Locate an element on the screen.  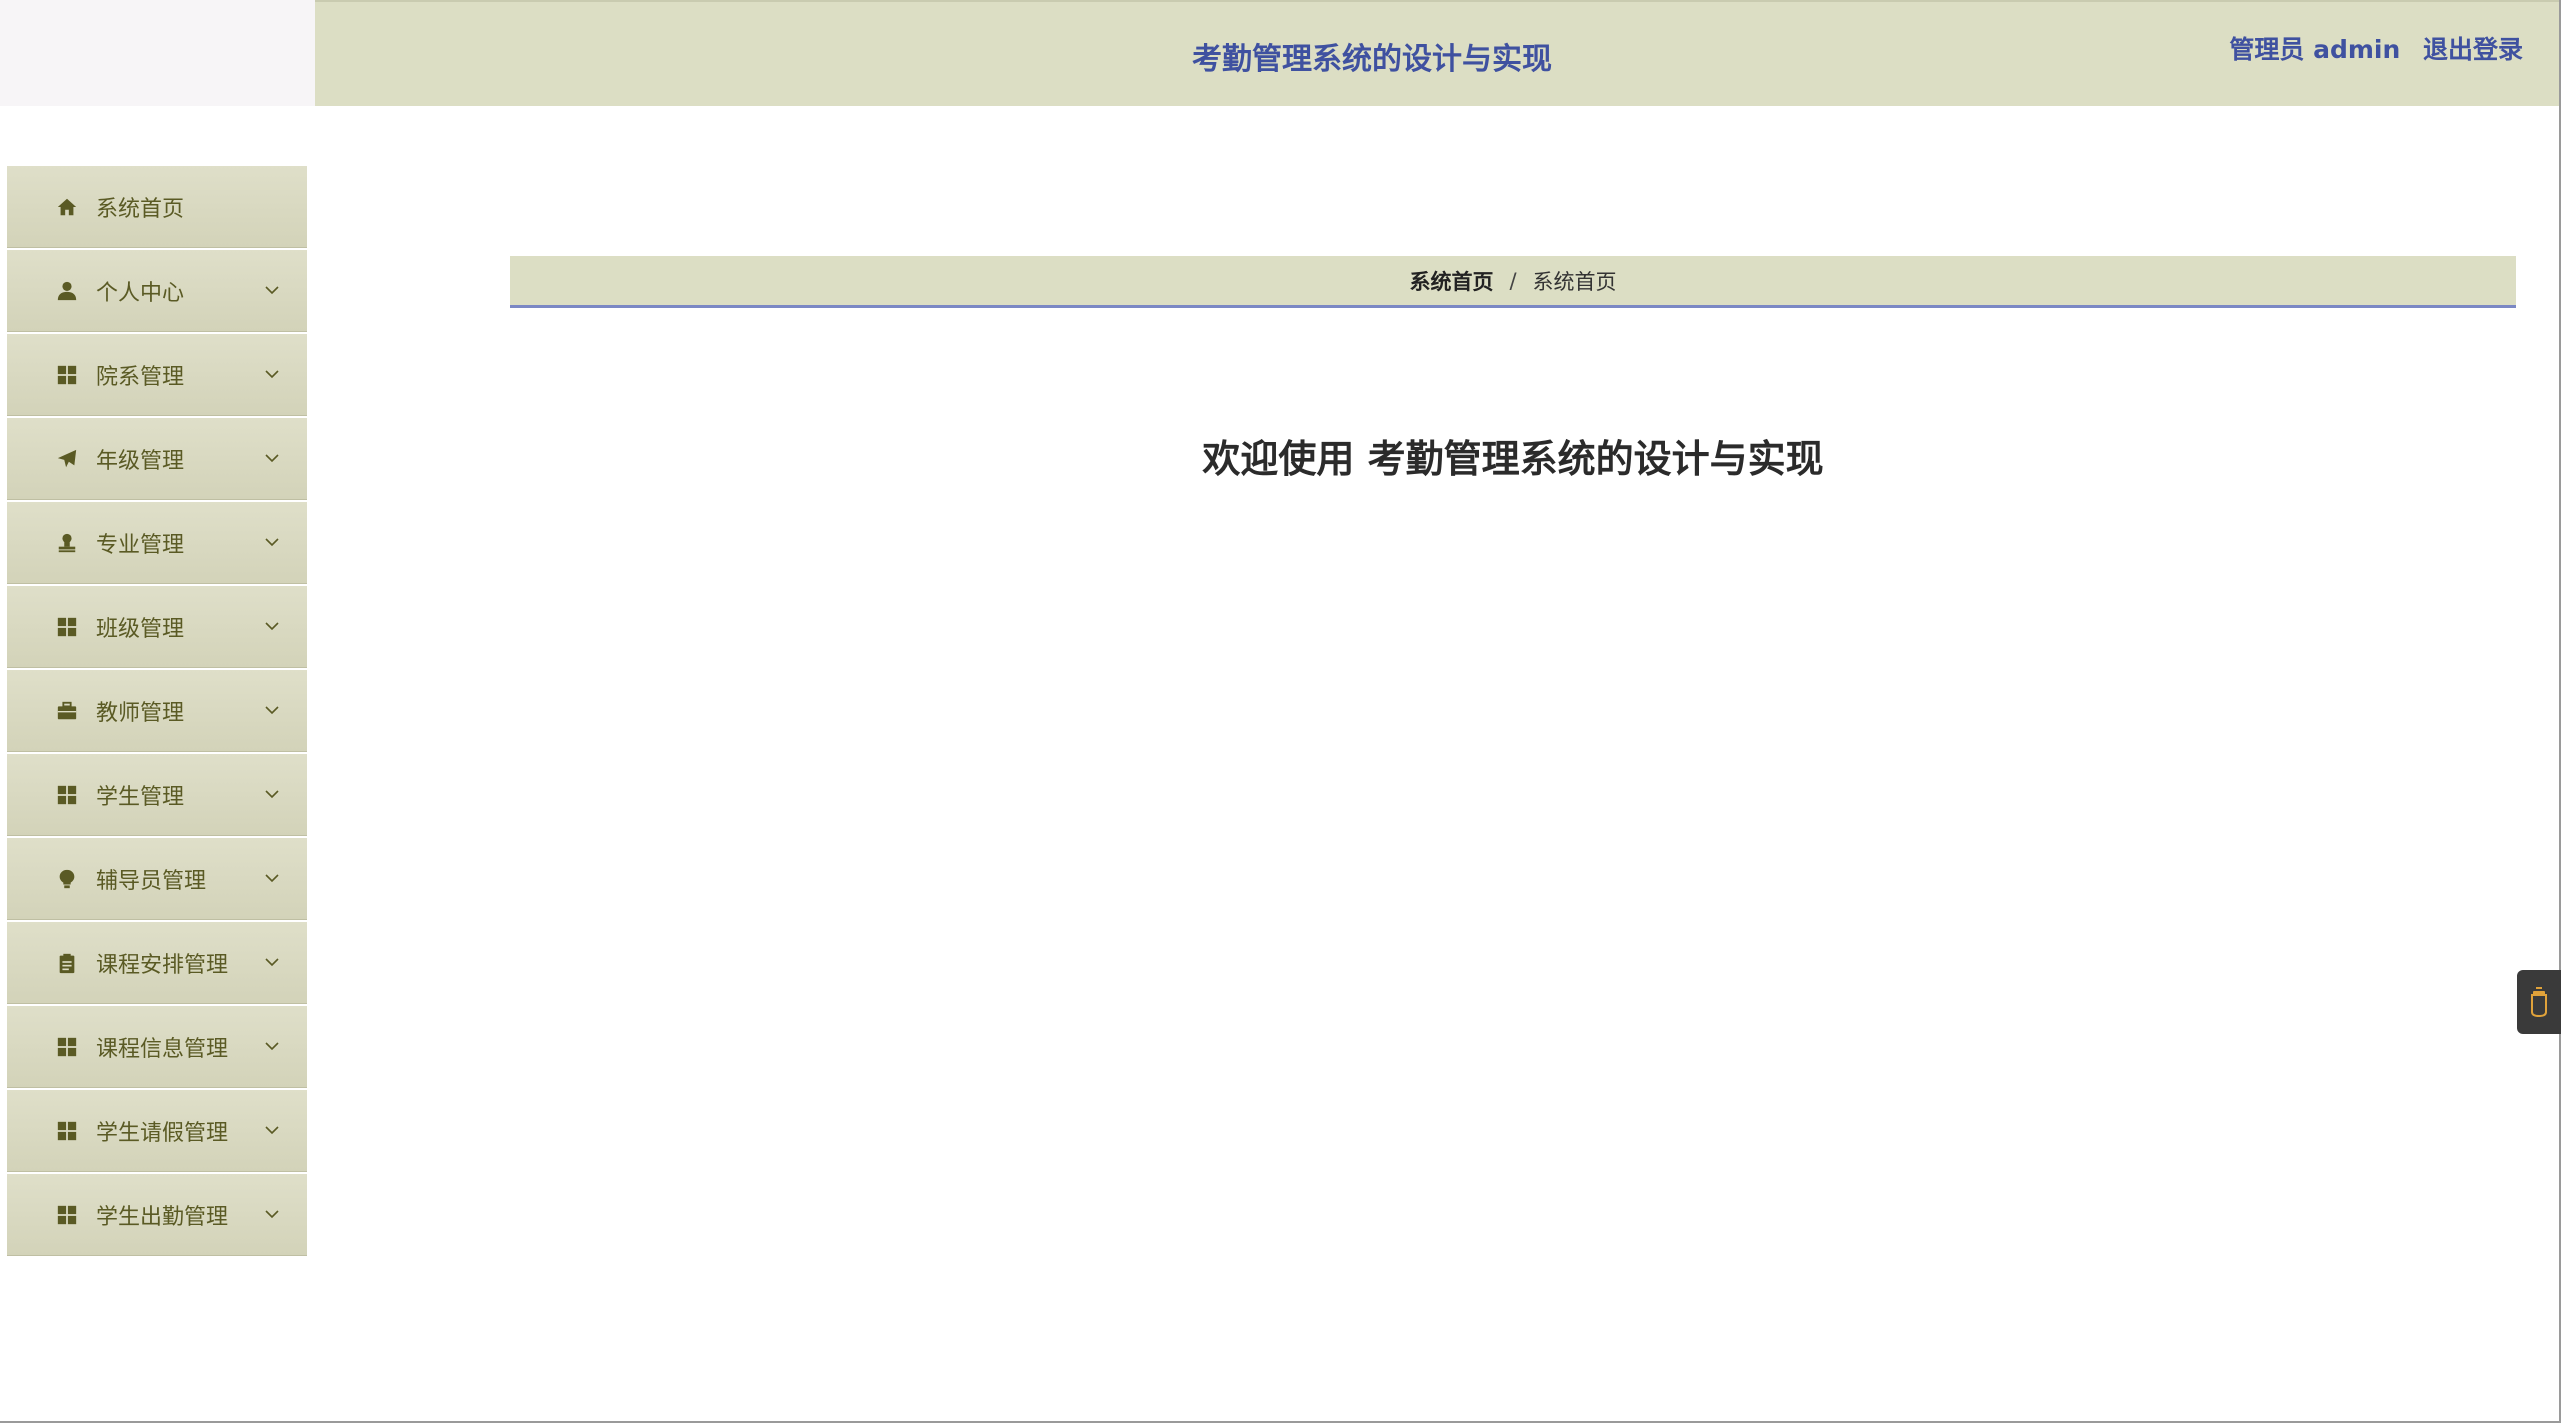
app-title: 考勤管理系统的设计与实现 is located at coordinates (1372, 59).